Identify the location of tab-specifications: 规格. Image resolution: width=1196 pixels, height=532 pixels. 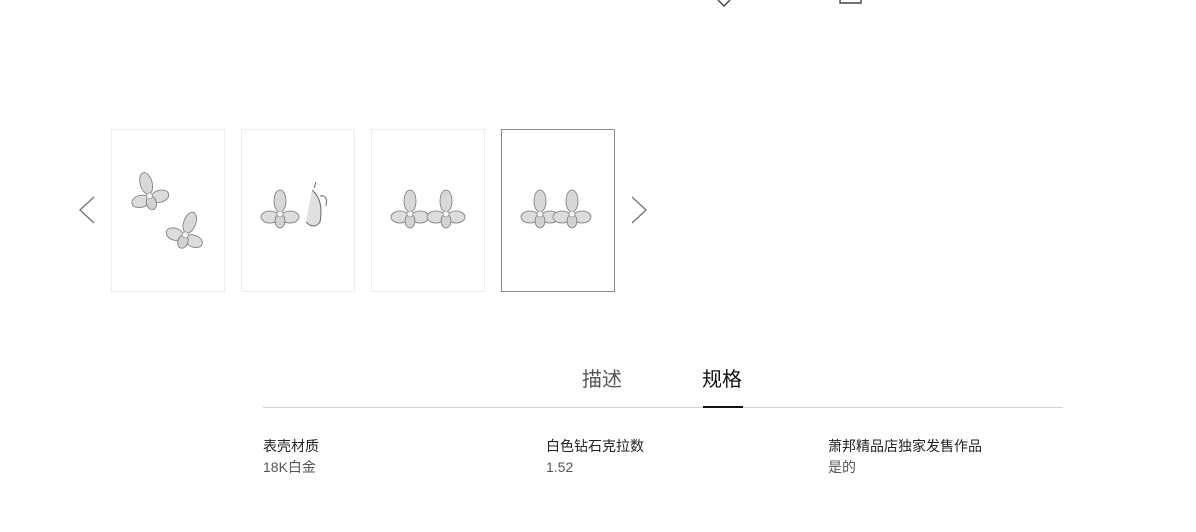
(722, 380).